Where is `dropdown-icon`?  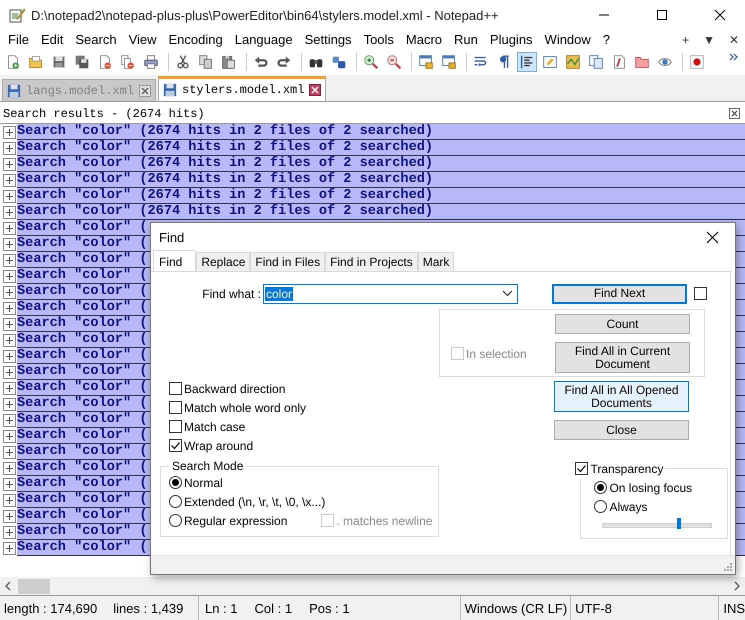 dropdown-icon is located at coordinates (507, 293).